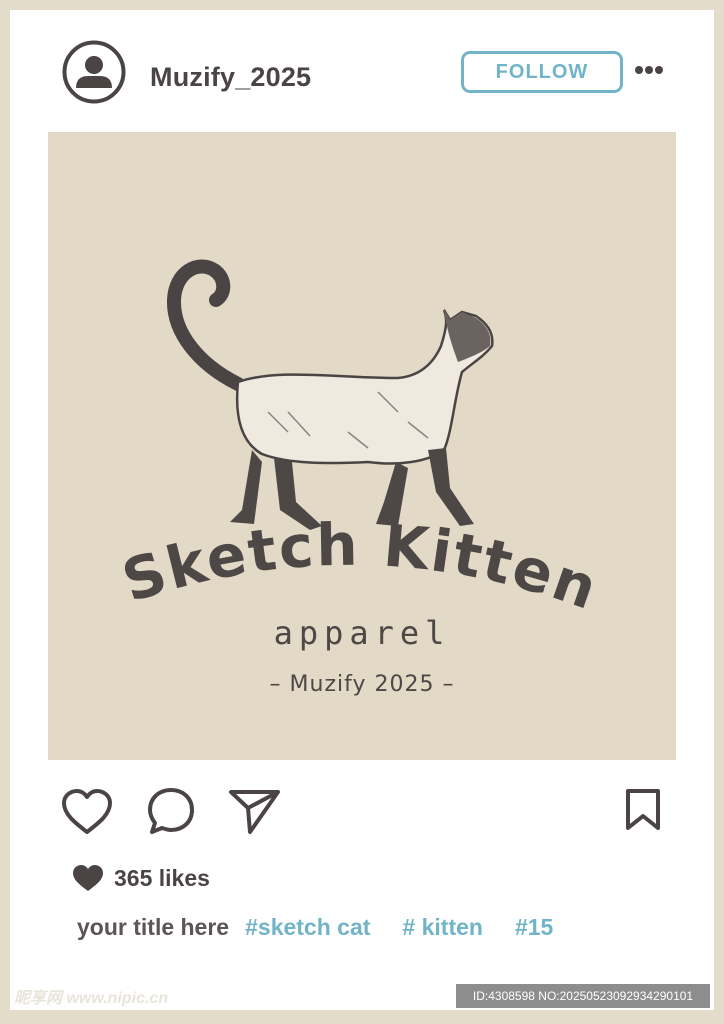  I want to click on username: Muzify_2025, so click(230, 77).